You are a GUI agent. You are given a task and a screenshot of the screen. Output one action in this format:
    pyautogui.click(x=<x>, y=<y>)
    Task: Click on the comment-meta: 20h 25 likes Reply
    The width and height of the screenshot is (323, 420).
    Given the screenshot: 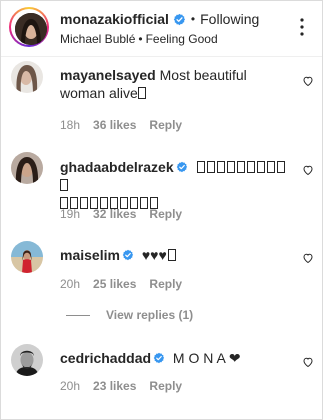 What is the action you would take?
    pyautogui.click(x=127, y=284)
    